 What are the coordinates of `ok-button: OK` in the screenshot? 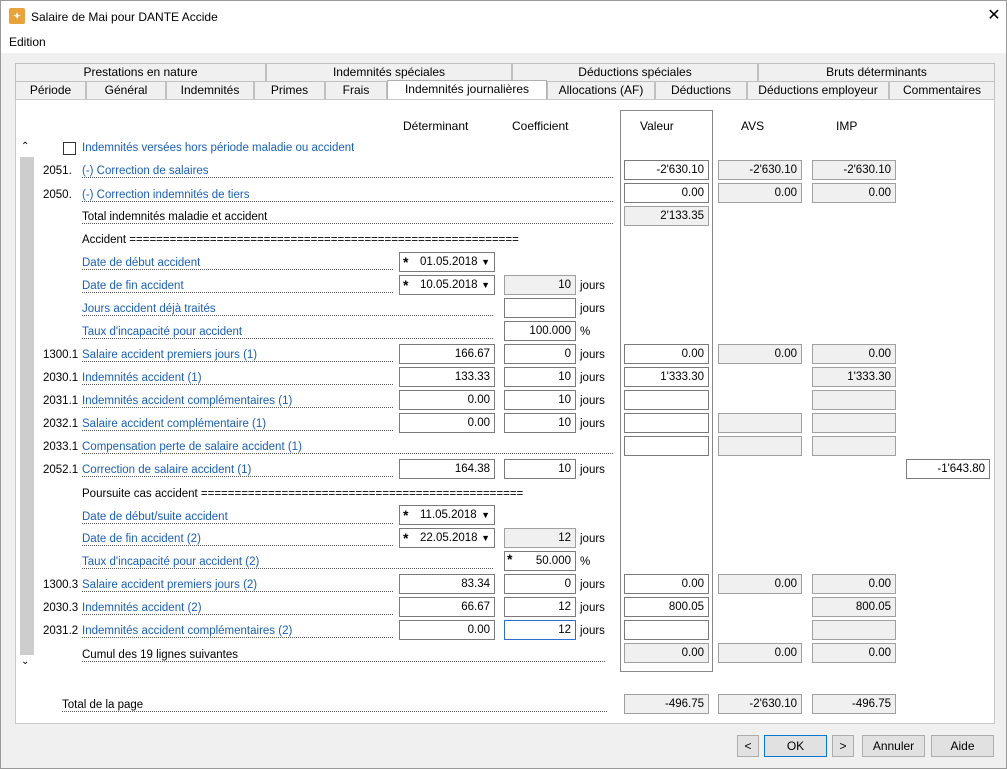 It's located at (795, 746).